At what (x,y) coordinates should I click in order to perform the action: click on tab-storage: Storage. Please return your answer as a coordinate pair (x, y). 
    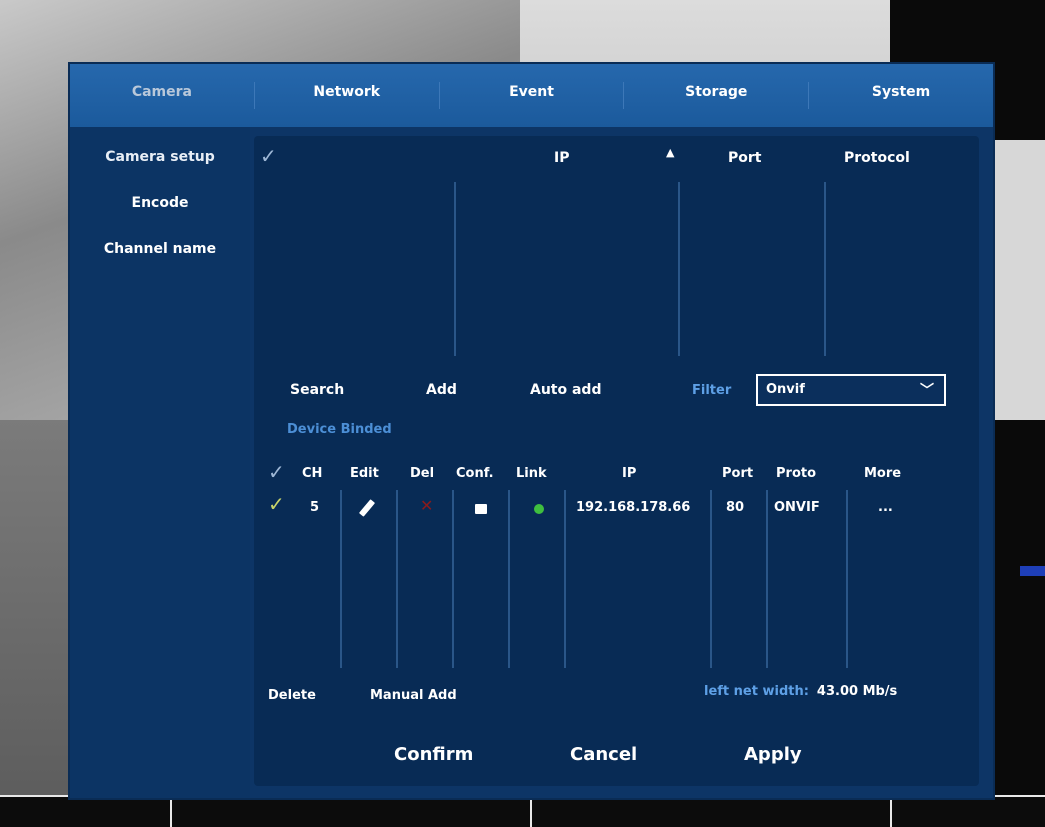
    Looking at the image, I should click on (716, 95).